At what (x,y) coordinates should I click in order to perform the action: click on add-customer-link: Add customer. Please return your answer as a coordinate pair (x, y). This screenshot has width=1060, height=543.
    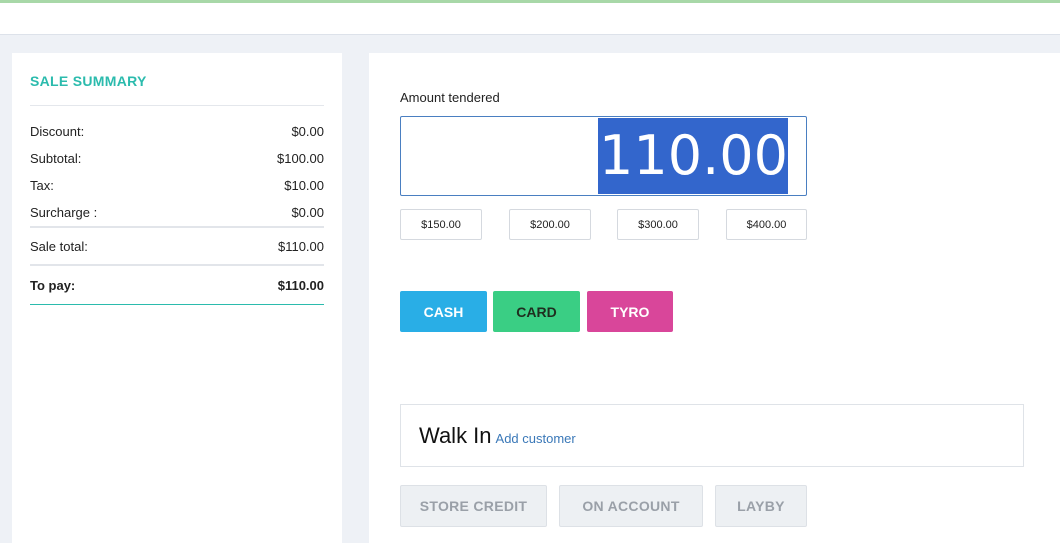
    Looking at the image, I should click on (536, 438).